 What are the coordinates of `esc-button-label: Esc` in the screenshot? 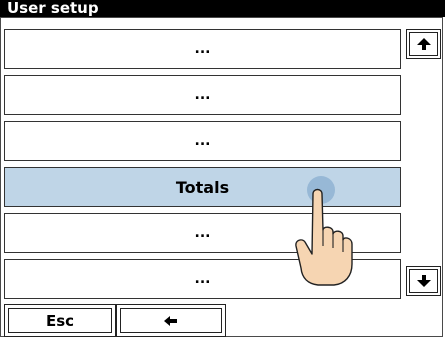 It's located at (60, 320).